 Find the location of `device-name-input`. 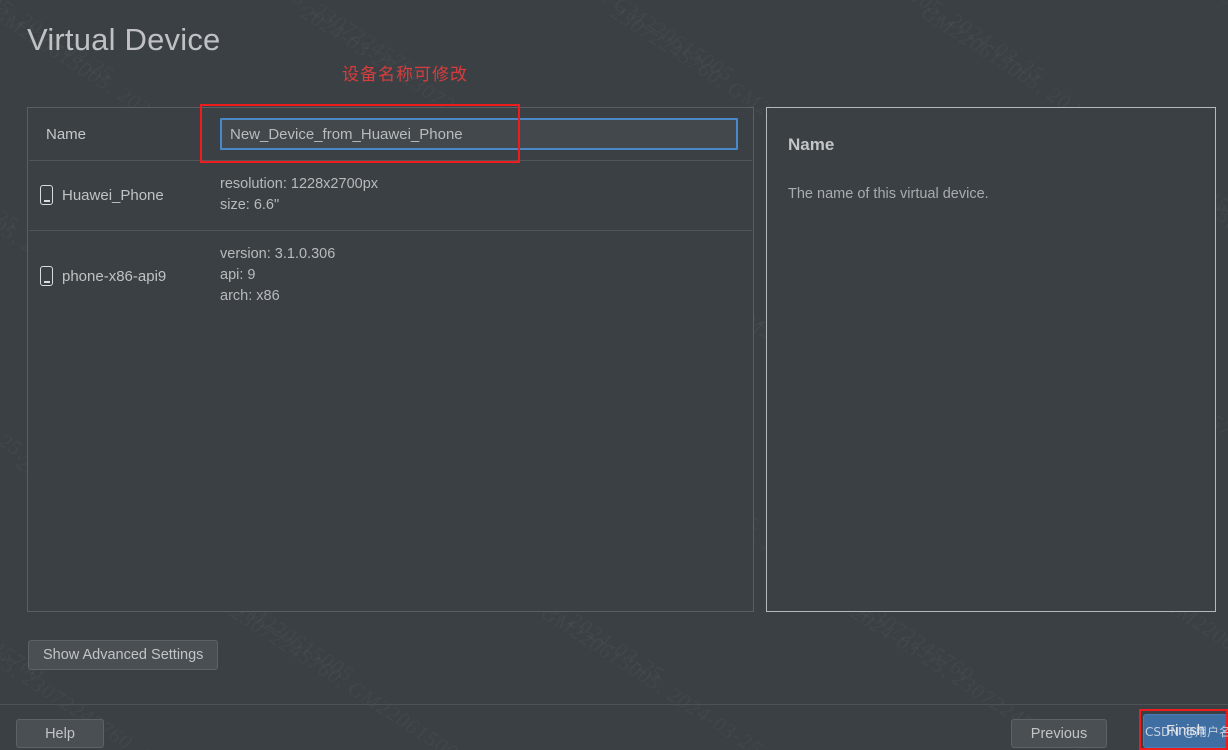

device-name-input is located at coordinates (479, 134).